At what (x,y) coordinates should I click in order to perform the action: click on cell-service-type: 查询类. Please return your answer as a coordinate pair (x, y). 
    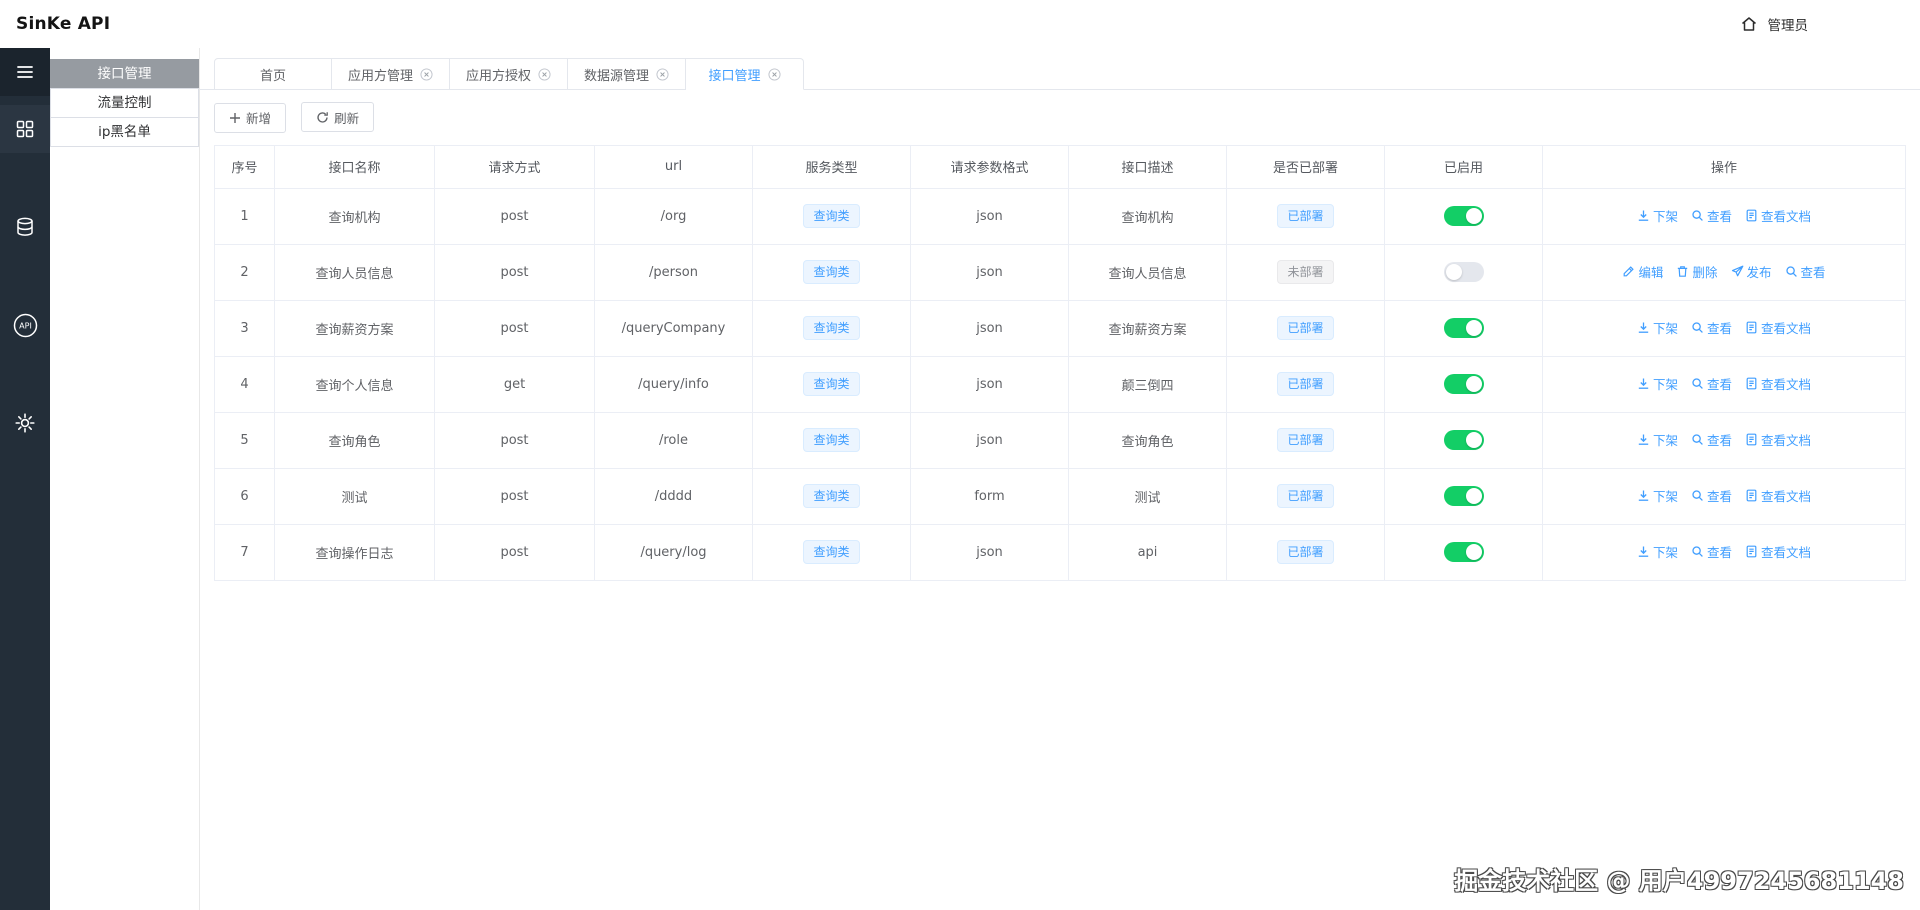
    Looking at the image, I should click on (831, 552).